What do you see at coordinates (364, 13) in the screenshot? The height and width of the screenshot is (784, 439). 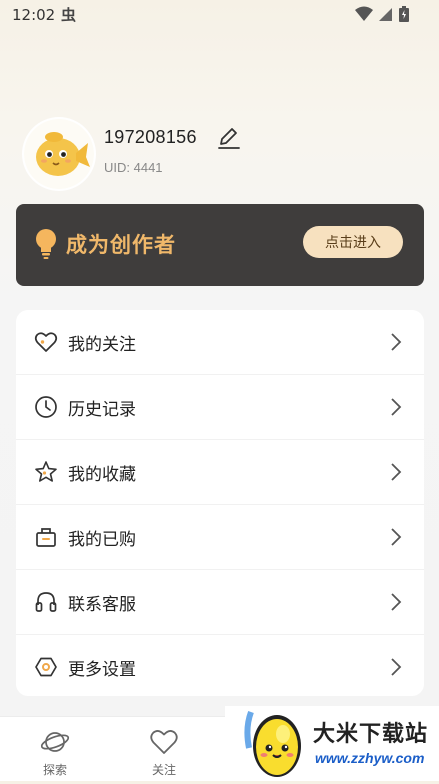 I see `wifi-icon` at bounding box center [364, 13].